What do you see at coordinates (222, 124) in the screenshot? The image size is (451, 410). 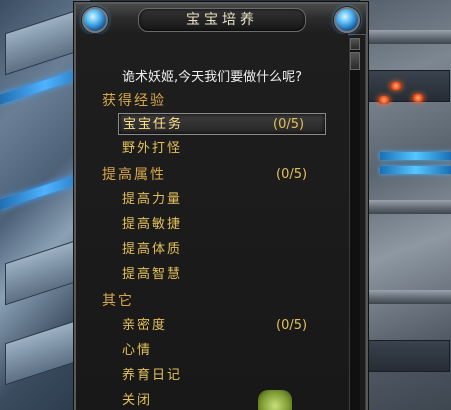 I see `menu-item-baby-quest: 宝宝任务 (0/5)` at bounding box center [222, 124].